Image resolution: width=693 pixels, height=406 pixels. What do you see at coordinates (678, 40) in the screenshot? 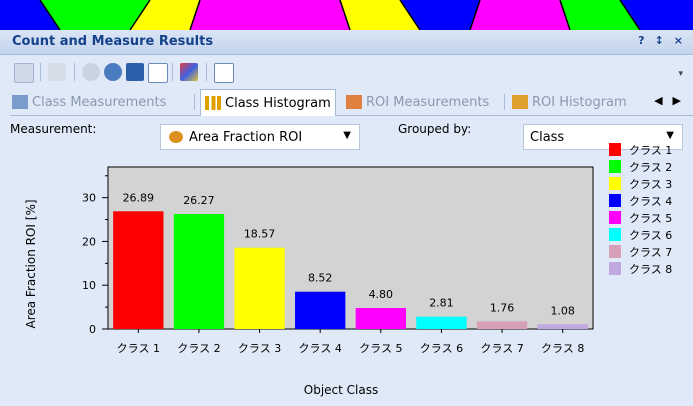
I see `close-icon: ×` at bounding box center [678, 40].